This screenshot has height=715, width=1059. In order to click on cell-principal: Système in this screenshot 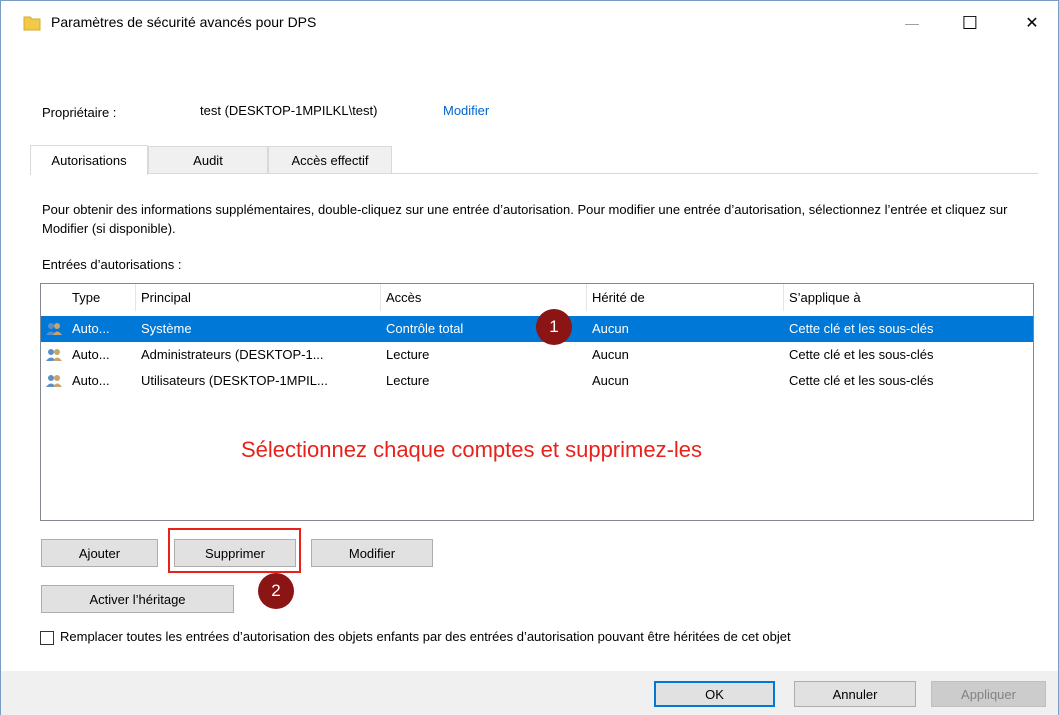, I will do `click(166, 328)`.